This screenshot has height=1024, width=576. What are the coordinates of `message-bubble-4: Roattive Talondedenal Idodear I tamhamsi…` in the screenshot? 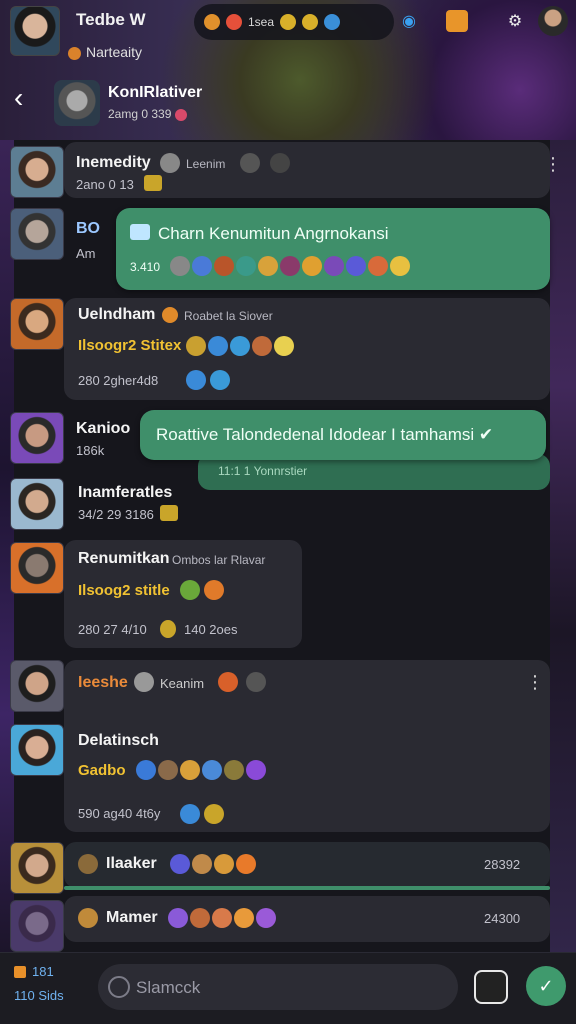 It's located at (343, 435).